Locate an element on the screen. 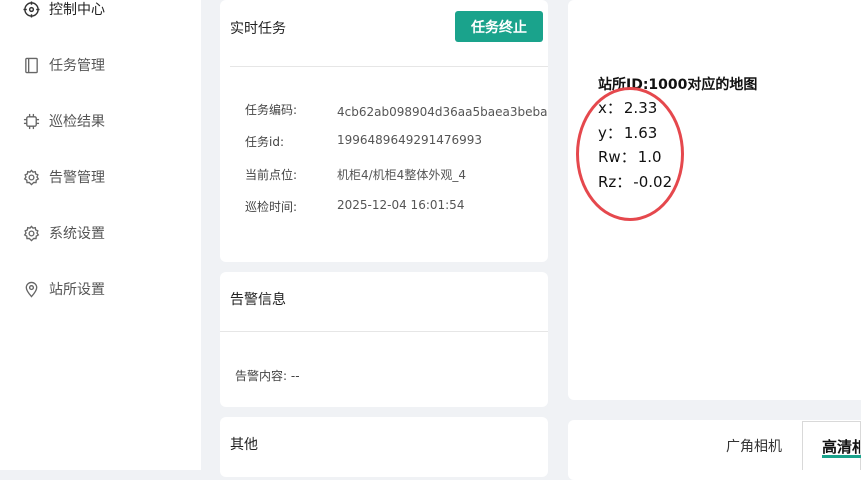 This screenshot has height=480, width=861. active-tab-indicator is located at coordinates (841, 456).